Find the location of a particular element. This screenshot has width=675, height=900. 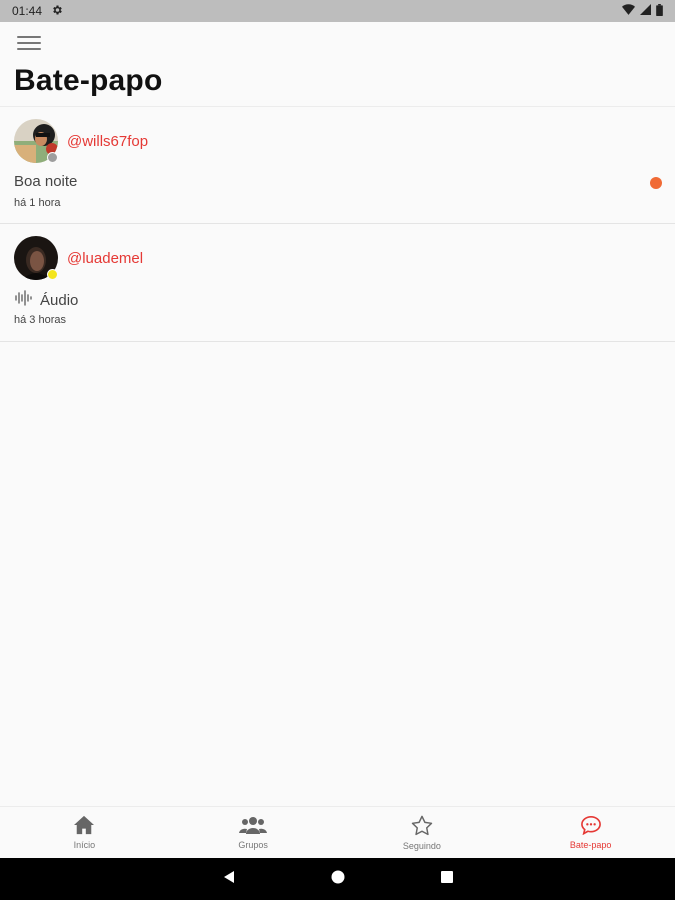

chat-item-wills67fop: @wills67fop Boa noite há 1 hora is located at coordinates (337, 165).